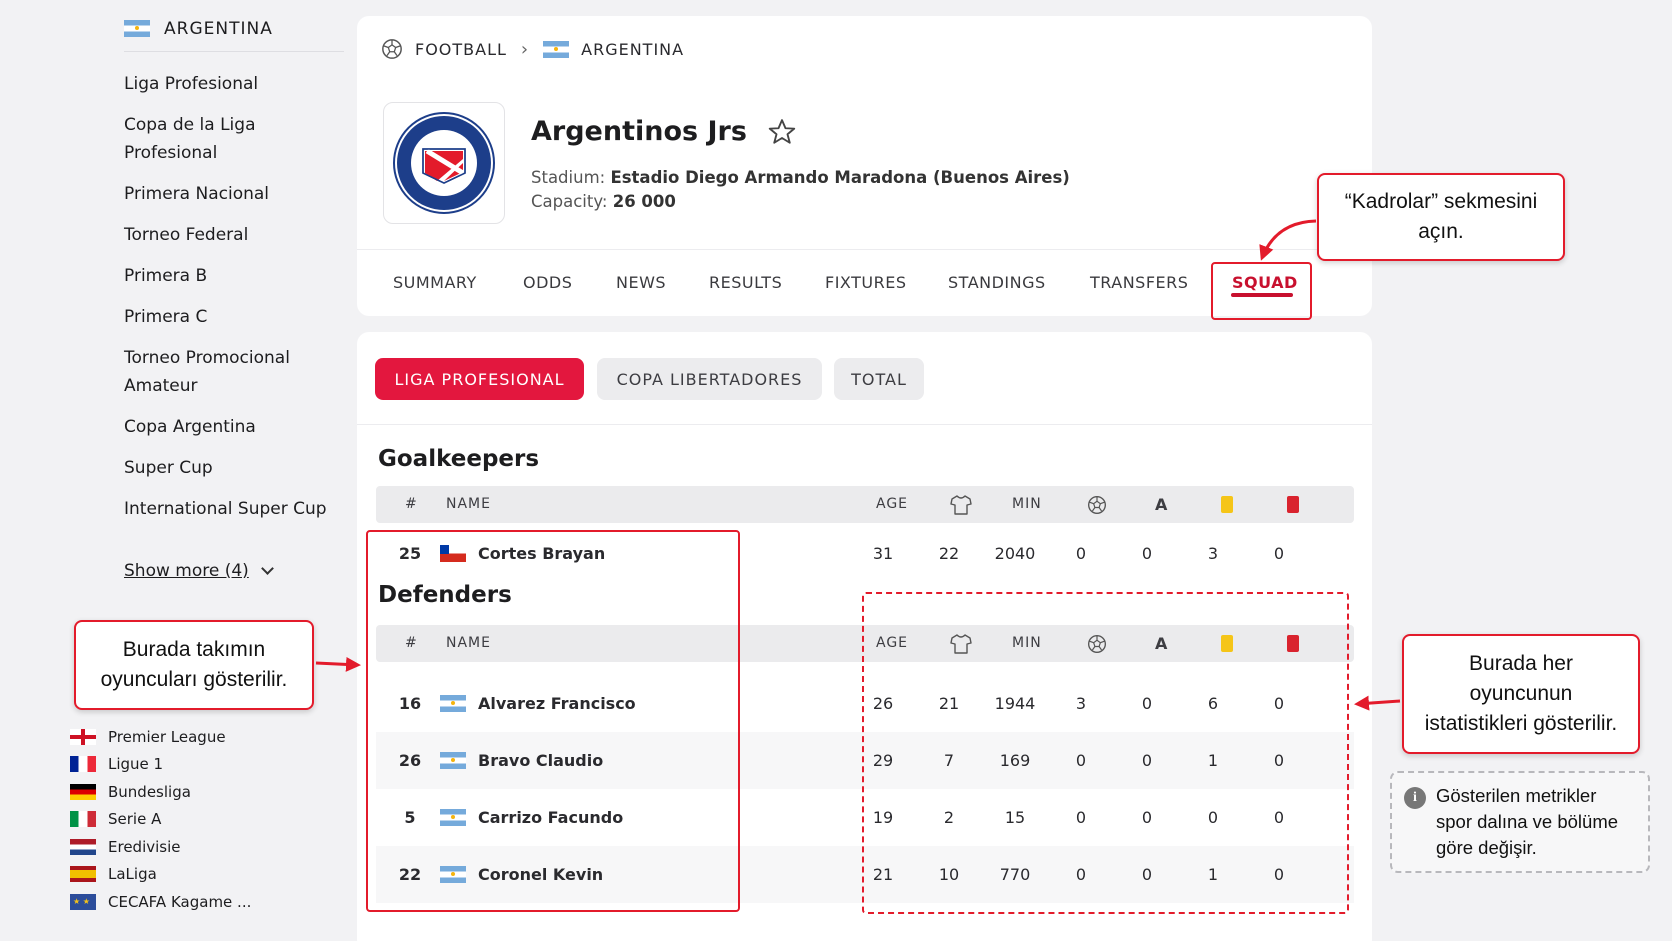 This screenshot has width=1672, height=941. I want to click on divider, so click(864, 424).